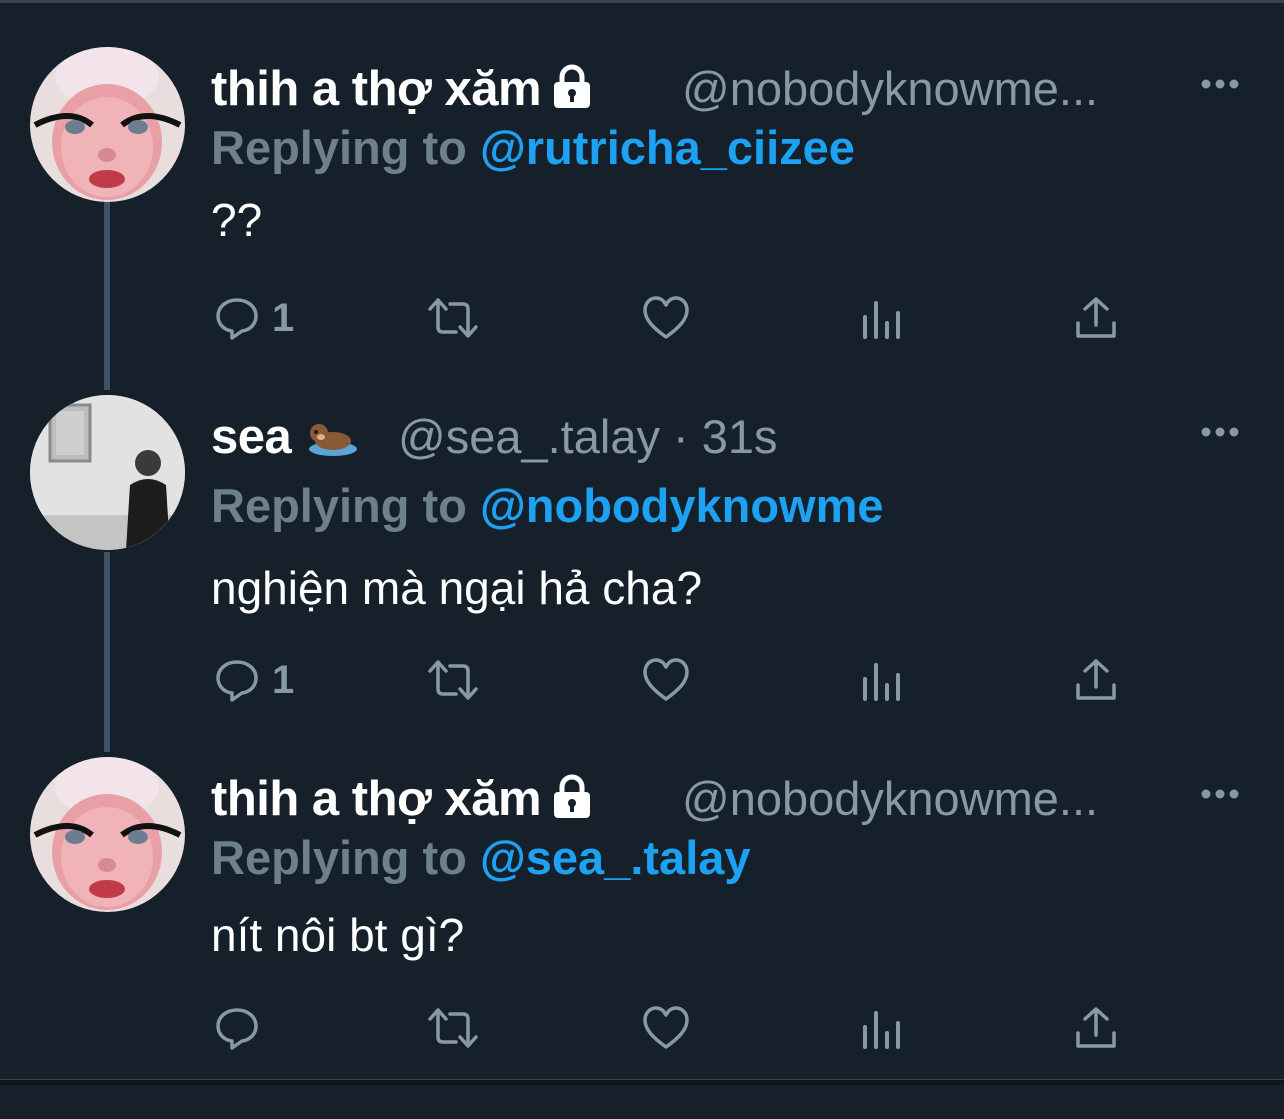 The width and height of the screenshot is (1284, 1119). I want to click on replying-to: Replying to @nobodyknowme, so click(547, 505).